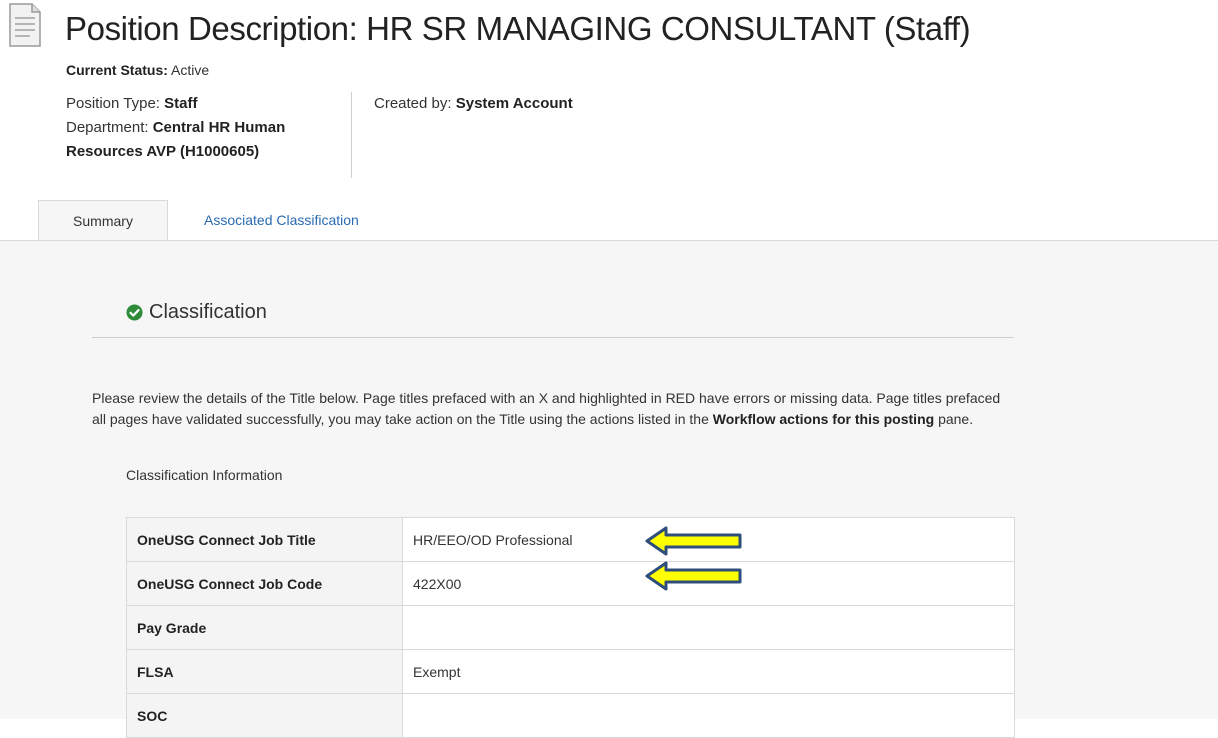  I want to click on section-heading: Classification, so click(196, 312).